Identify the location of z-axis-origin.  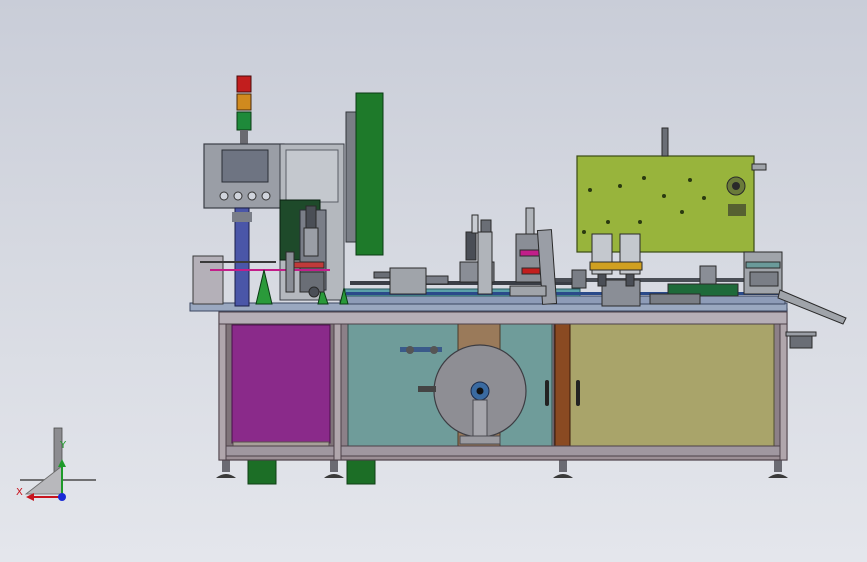
(62, 497).